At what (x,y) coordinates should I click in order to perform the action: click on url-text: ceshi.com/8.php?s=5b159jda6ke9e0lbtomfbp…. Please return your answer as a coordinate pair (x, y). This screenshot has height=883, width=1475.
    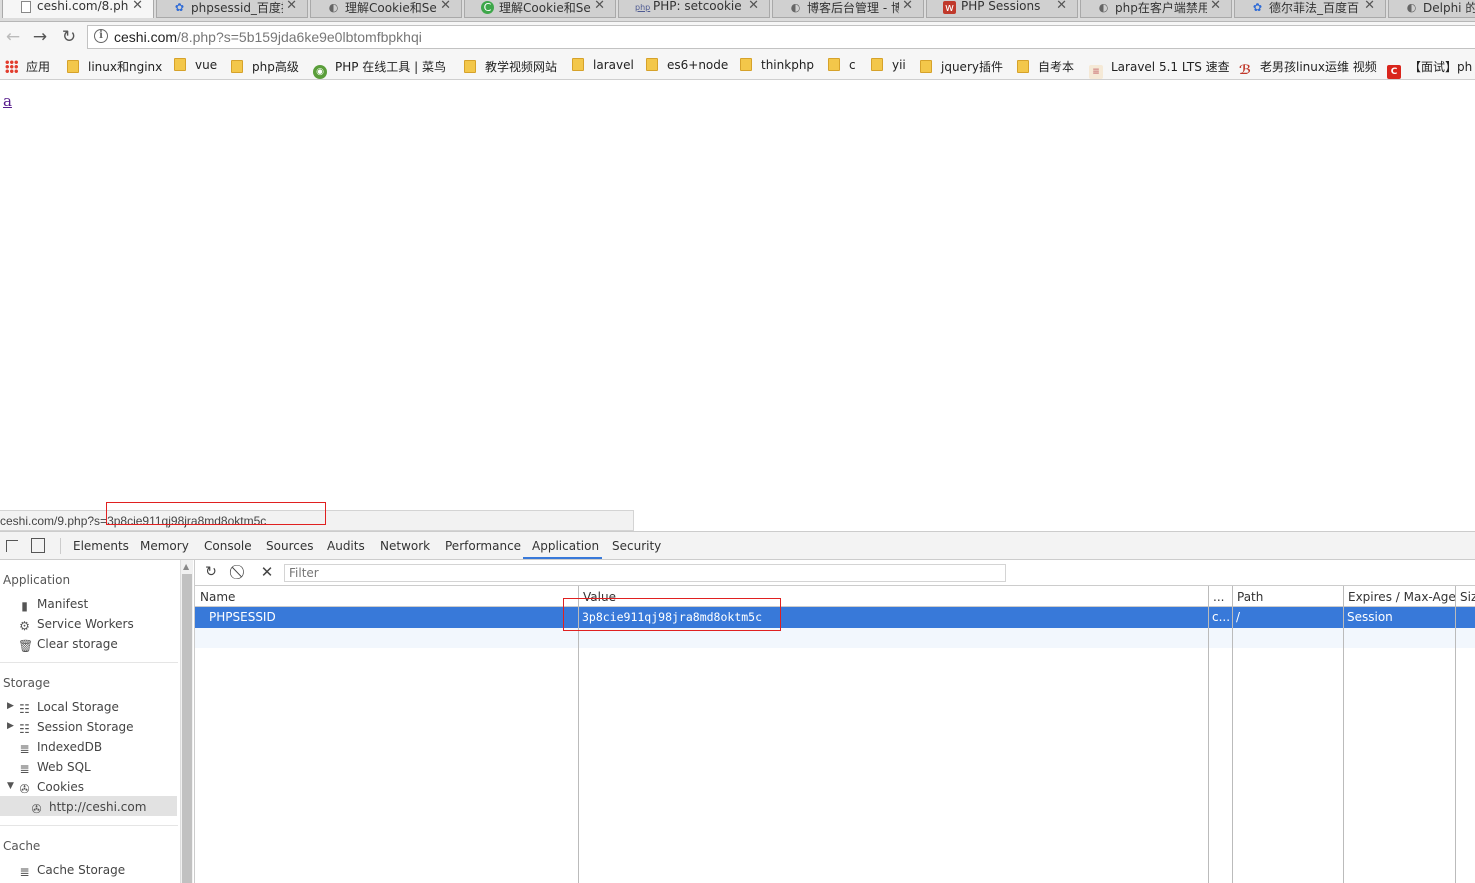
    Looking at the image, I should click on (268, 37).